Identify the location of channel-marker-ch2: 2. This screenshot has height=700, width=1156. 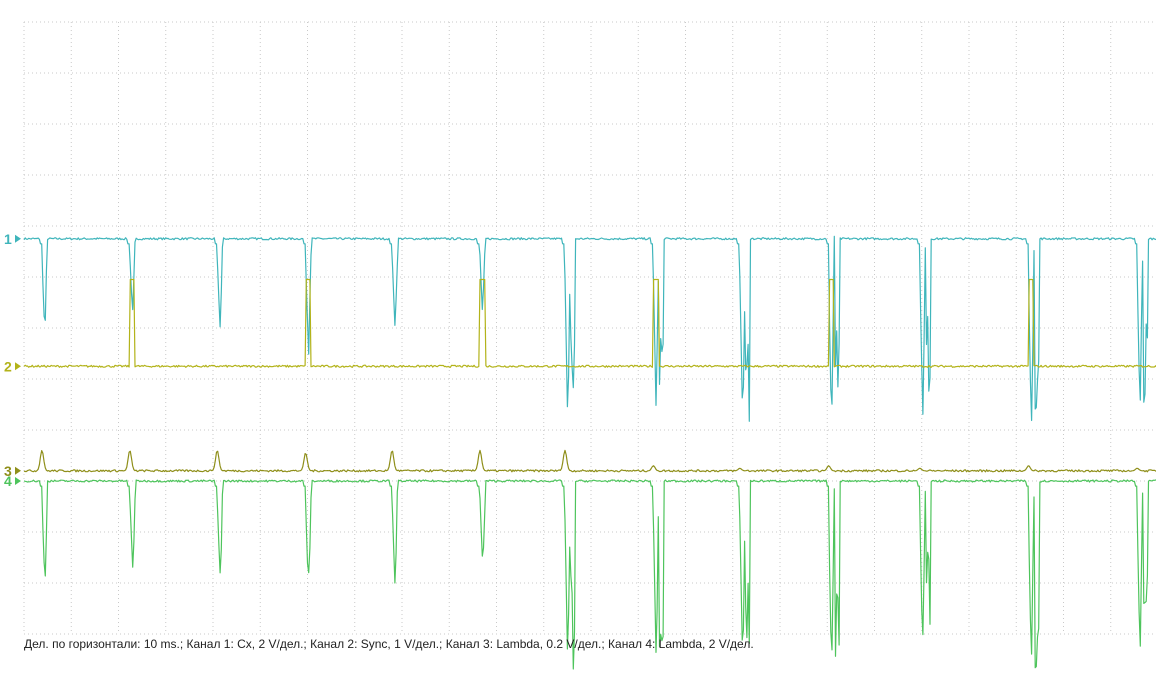
(8, 366).